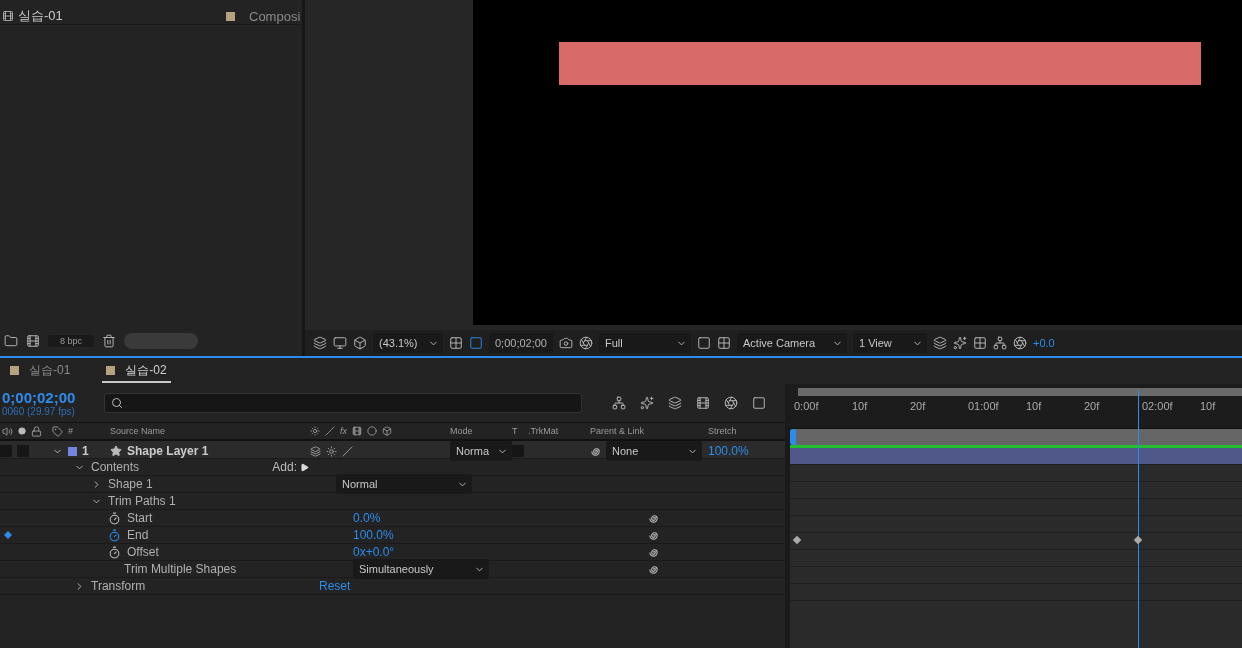 Image resolution: width=1242 pixels, height=648 pixels. Describe the element at coordinates (143, 552) in the screenshot. I see `property-name: Offset` at that location.